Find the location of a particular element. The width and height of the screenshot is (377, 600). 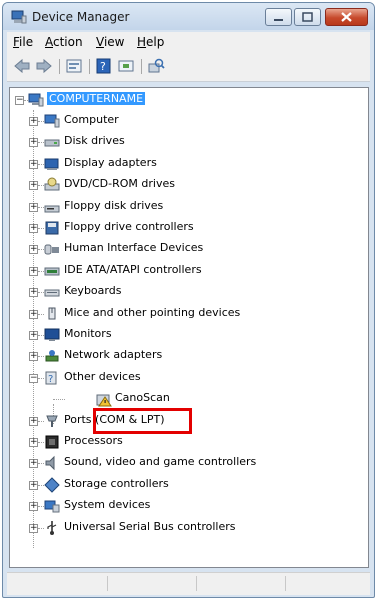

tree-category-label: DVD/CD-ROM drives is located at coordinates (119, 183).